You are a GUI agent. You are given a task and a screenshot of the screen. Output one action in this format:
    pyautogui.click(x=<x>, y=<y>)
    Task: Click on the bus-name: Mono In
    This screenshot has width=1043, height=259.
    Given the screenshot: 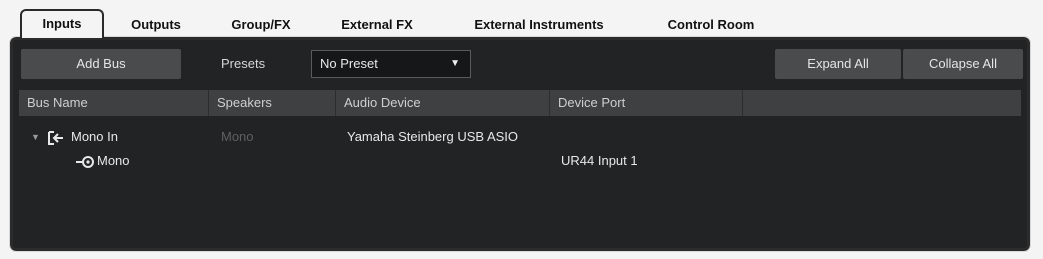 What is the action you would take?
    pyautogui.click(x=94, y=136)
    